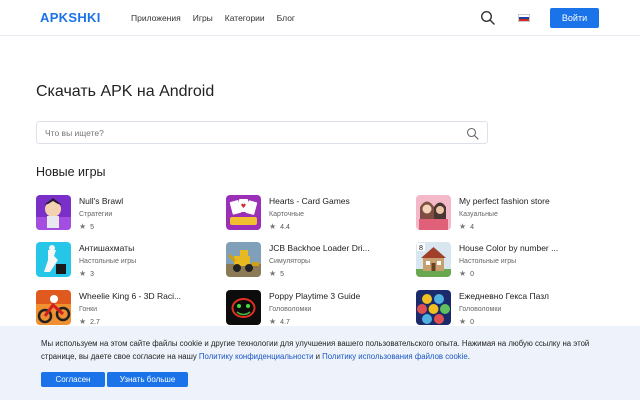 Image resolution: width=640 pixels, height=400 pixels. I want to click on game-rating: ★ 2.7, so click(89, 321).